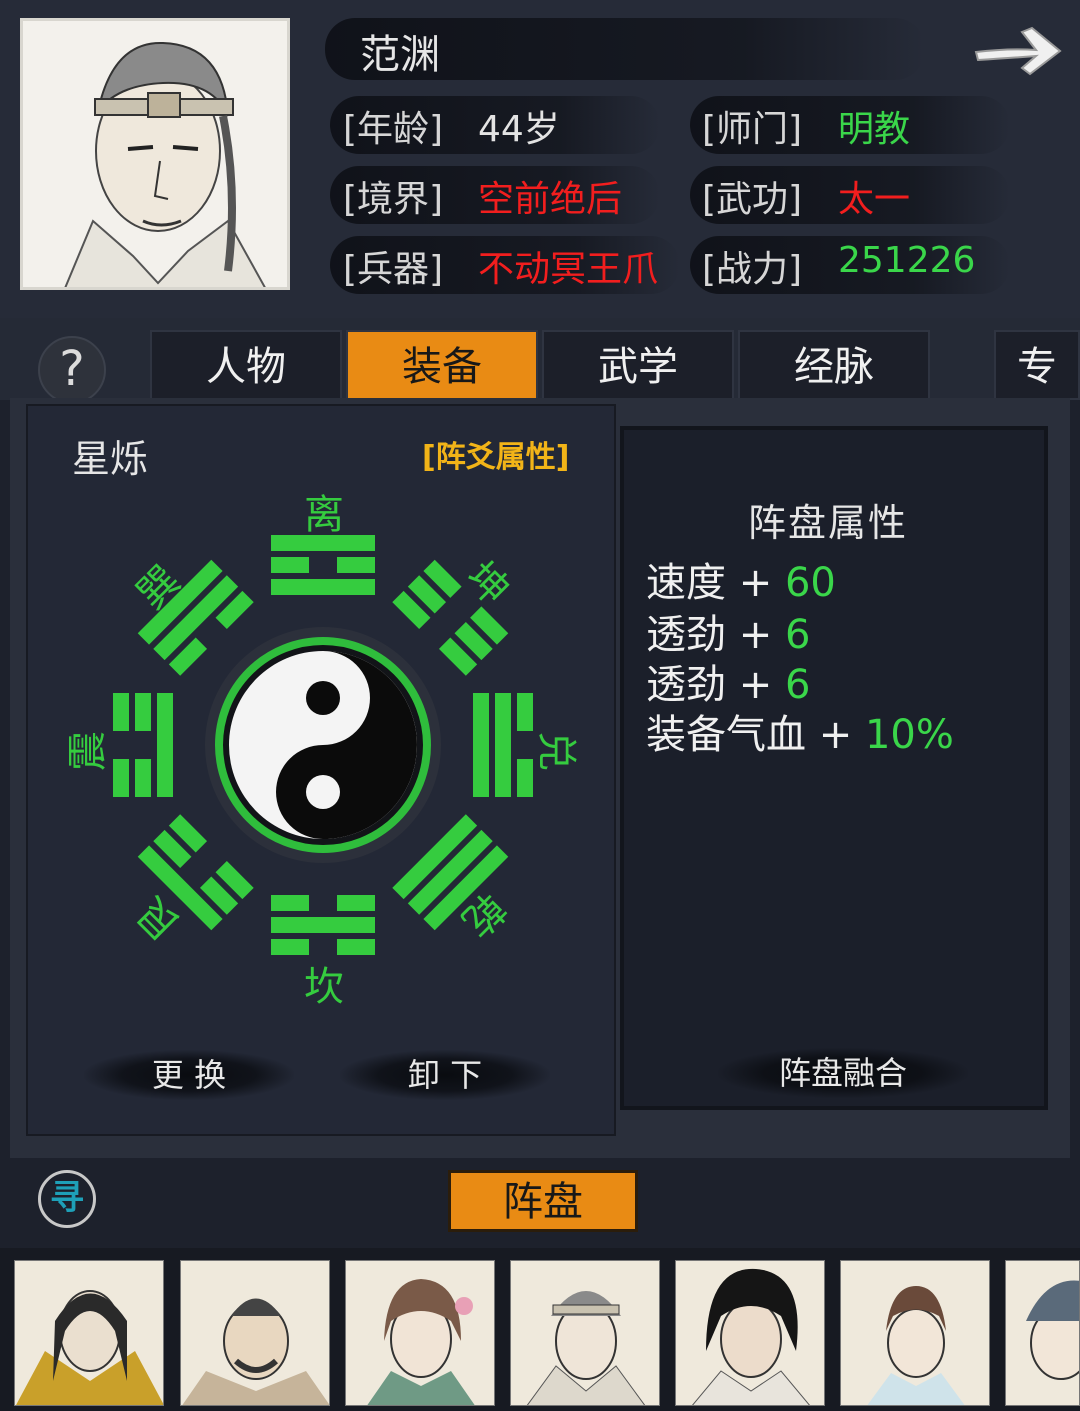 This screenshot has width=1080, height=1411. I want to click on tab-meridians: 经脉, so click(834, 365).